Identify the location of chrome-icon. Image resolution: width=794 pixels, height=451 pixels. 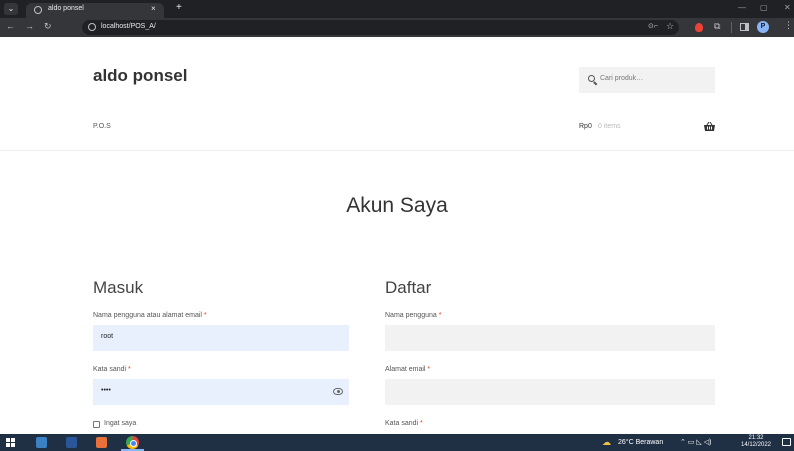
(132, 442).